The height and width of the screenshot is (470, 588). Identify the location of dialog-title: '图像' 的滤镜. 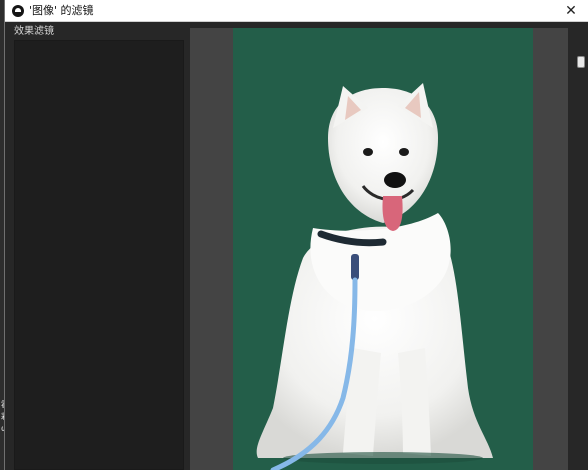
(61, 10).